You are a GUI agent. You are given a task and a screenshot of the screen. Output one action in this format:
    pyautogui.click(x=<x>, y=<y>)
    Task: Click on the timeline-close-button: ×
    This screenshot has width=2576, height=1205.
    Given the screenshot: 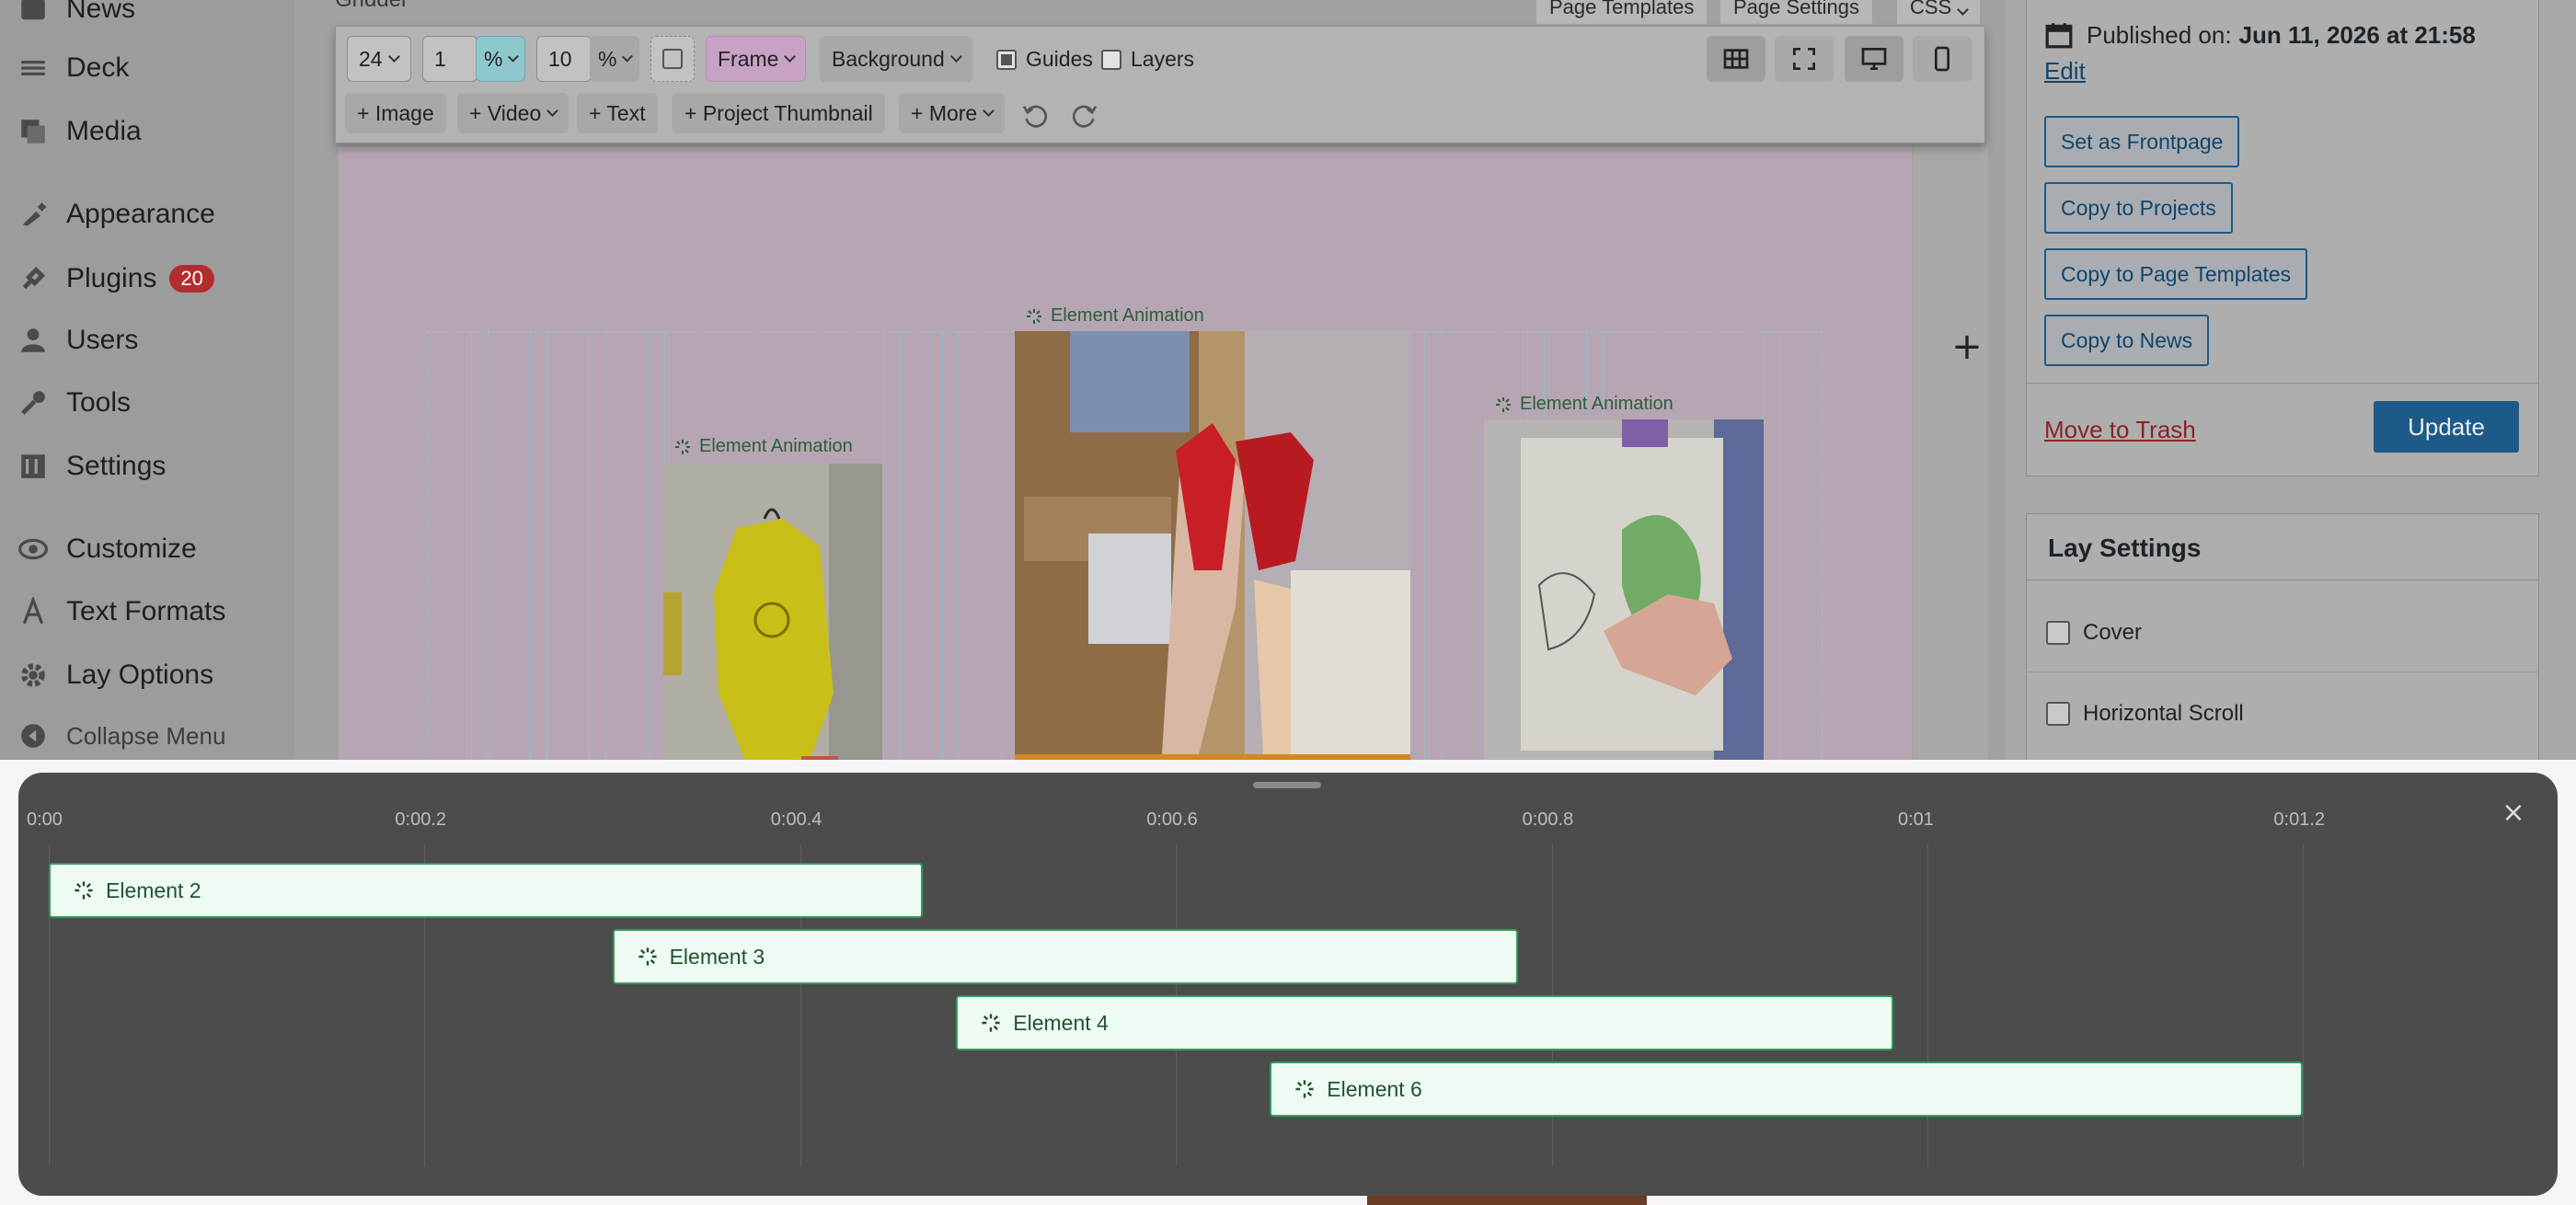 What is the action you would take?
    pyautogui.click(x=2513, y=813)
    